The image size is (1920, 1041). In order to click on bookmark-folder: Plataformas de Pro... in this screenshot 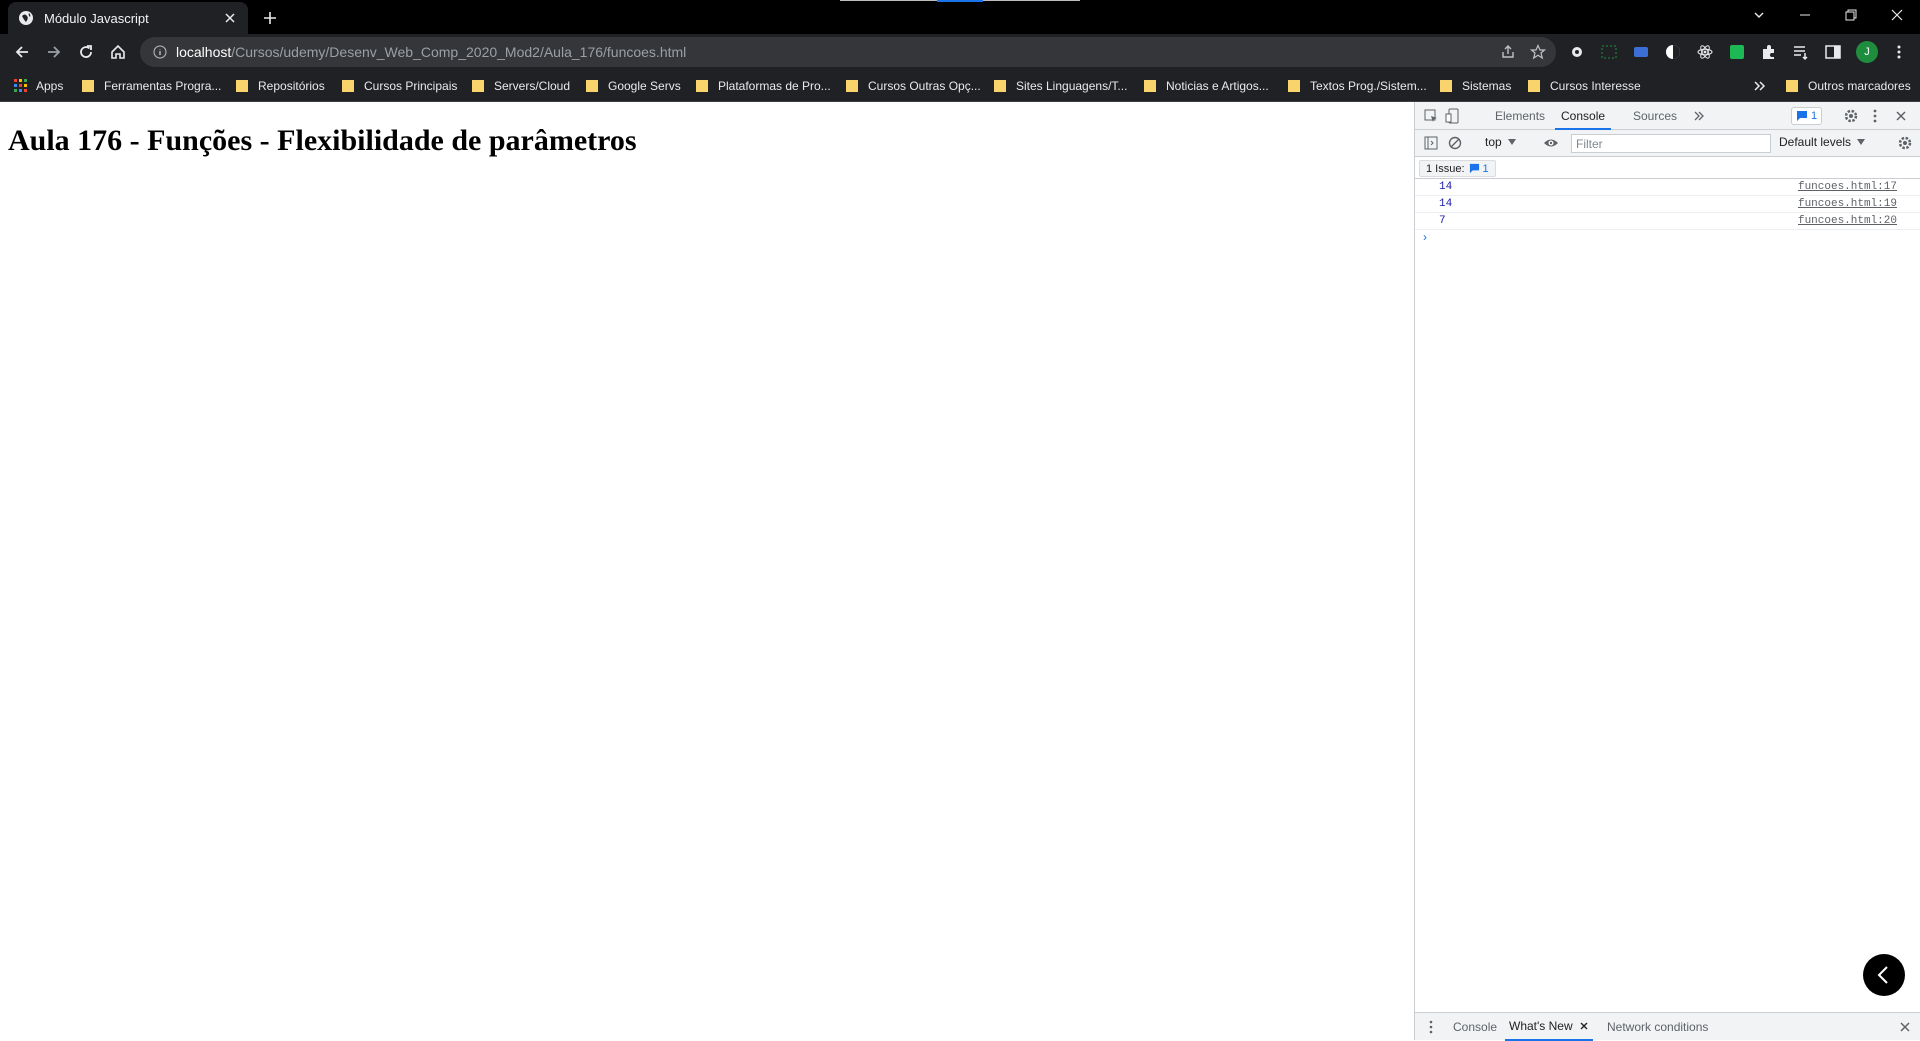, I will do `click(763, 86)`.